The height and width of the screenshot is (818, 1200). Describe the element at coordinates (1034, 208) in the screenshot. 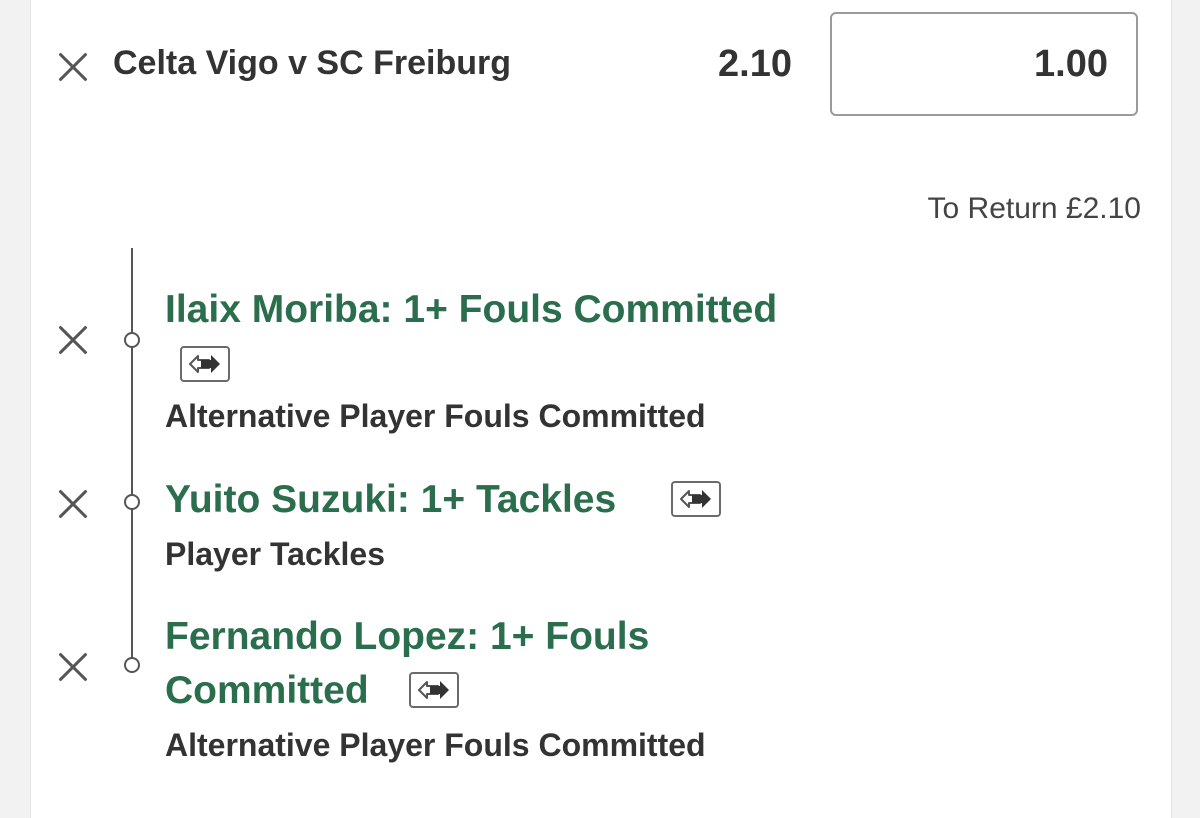

I see `to-return-text: To Return £2.10` at that location.